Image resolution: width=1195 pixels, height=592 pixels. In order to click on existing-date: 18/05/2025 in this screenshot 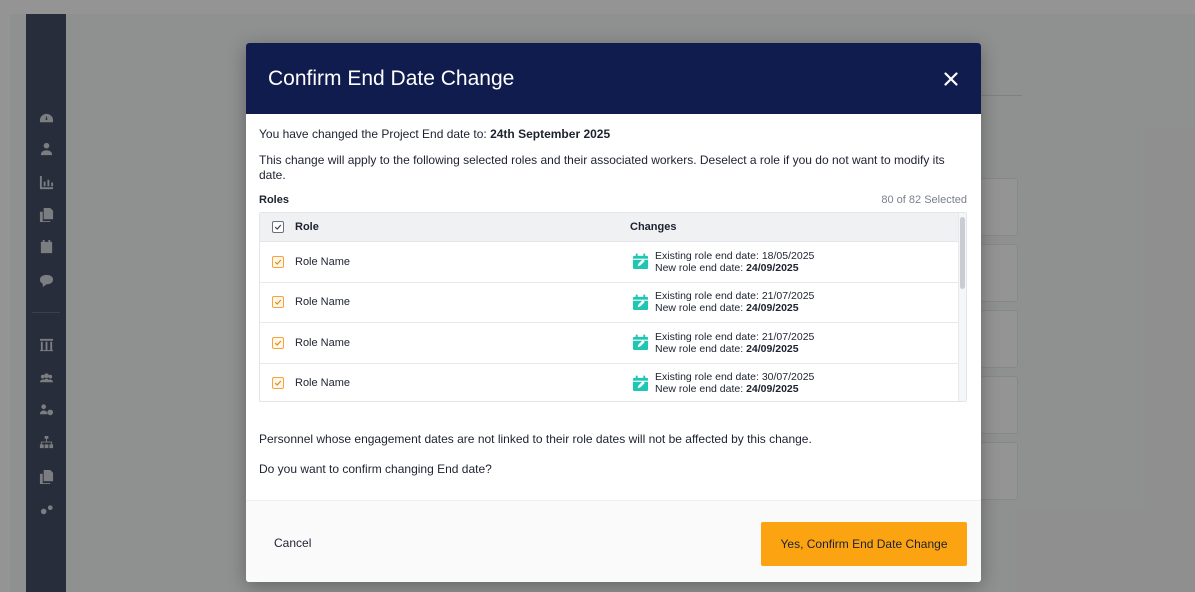, I will do `click(788, 255)`.